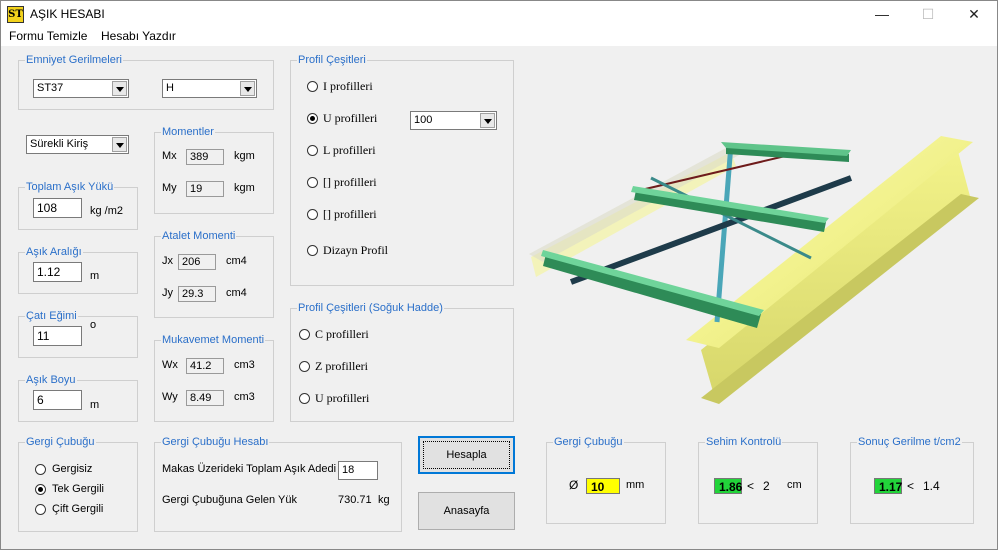 The width and height of the screenshot is (998, 550). I want to click on jx-unit: cm4, so click(236, 261).